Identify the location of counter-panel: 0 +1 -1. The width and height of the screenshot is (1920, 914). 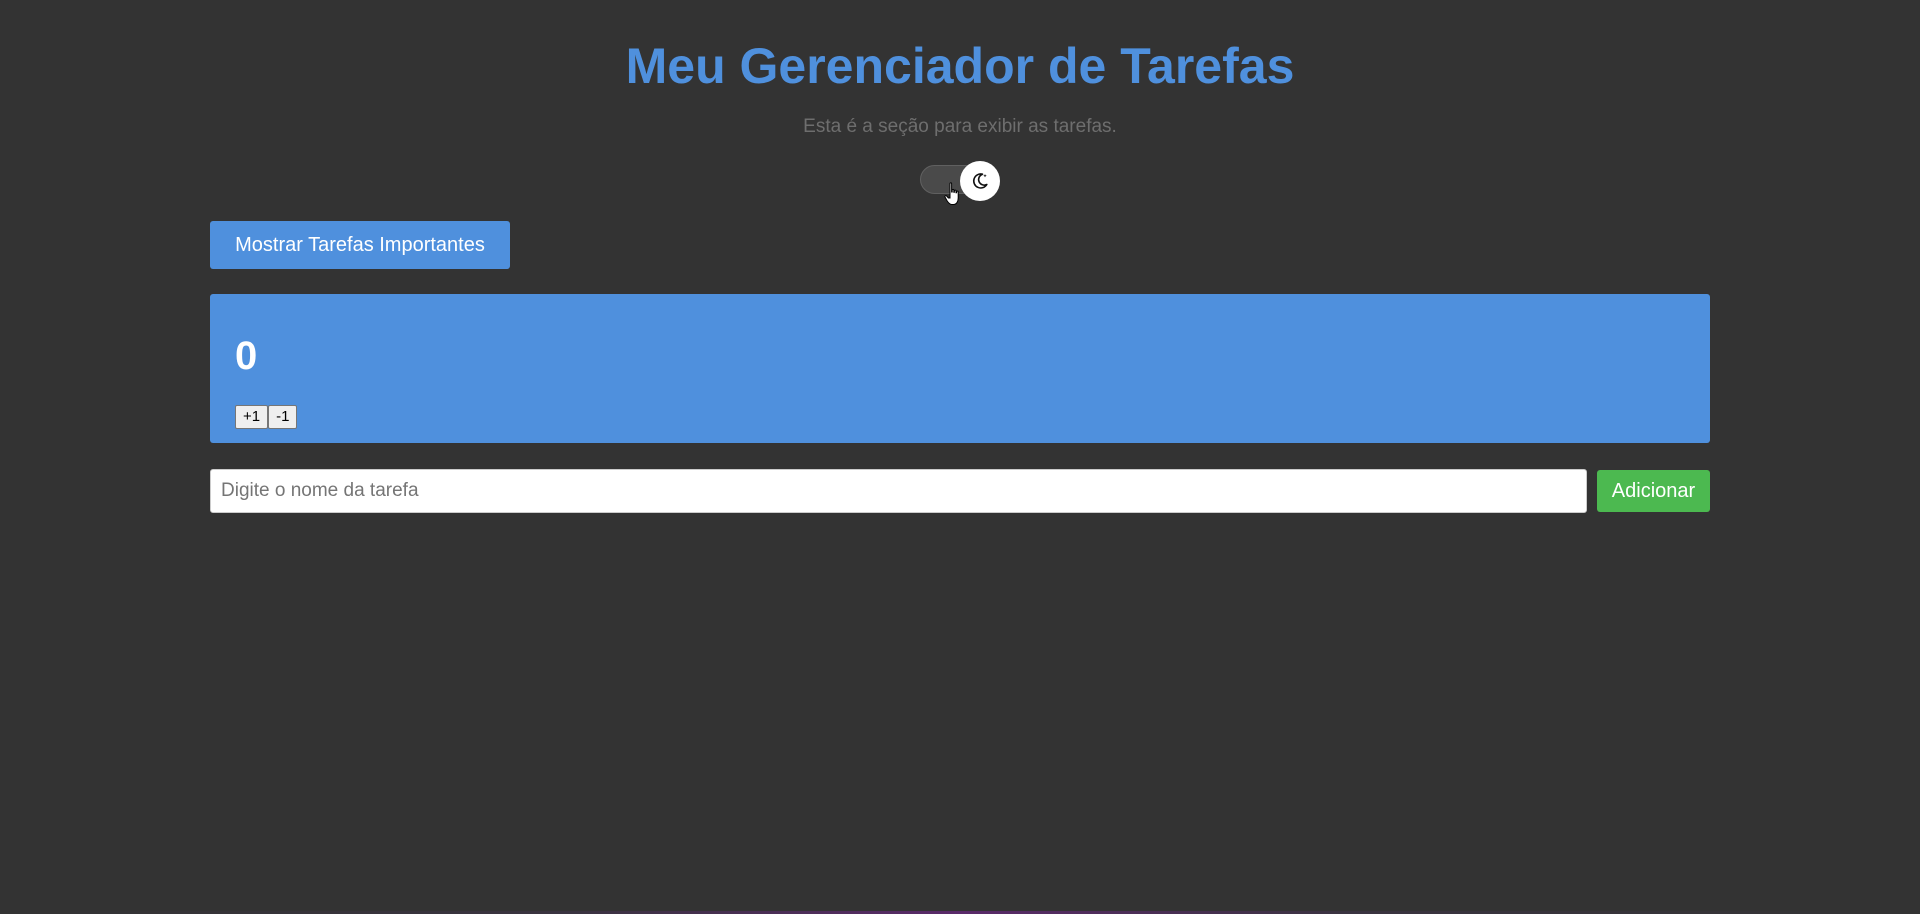
(960, 368).